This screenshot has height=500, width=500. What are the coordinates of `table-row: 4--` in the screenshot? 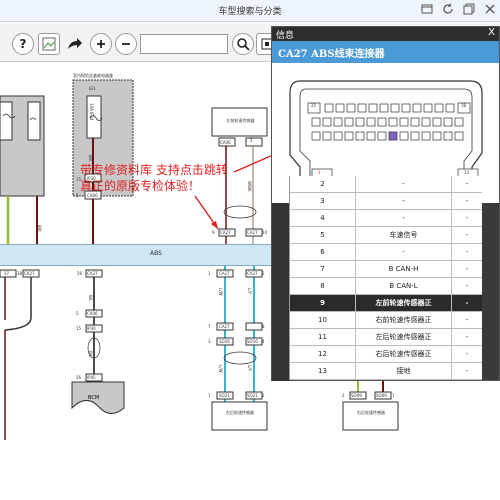 It's located at (386, 218).